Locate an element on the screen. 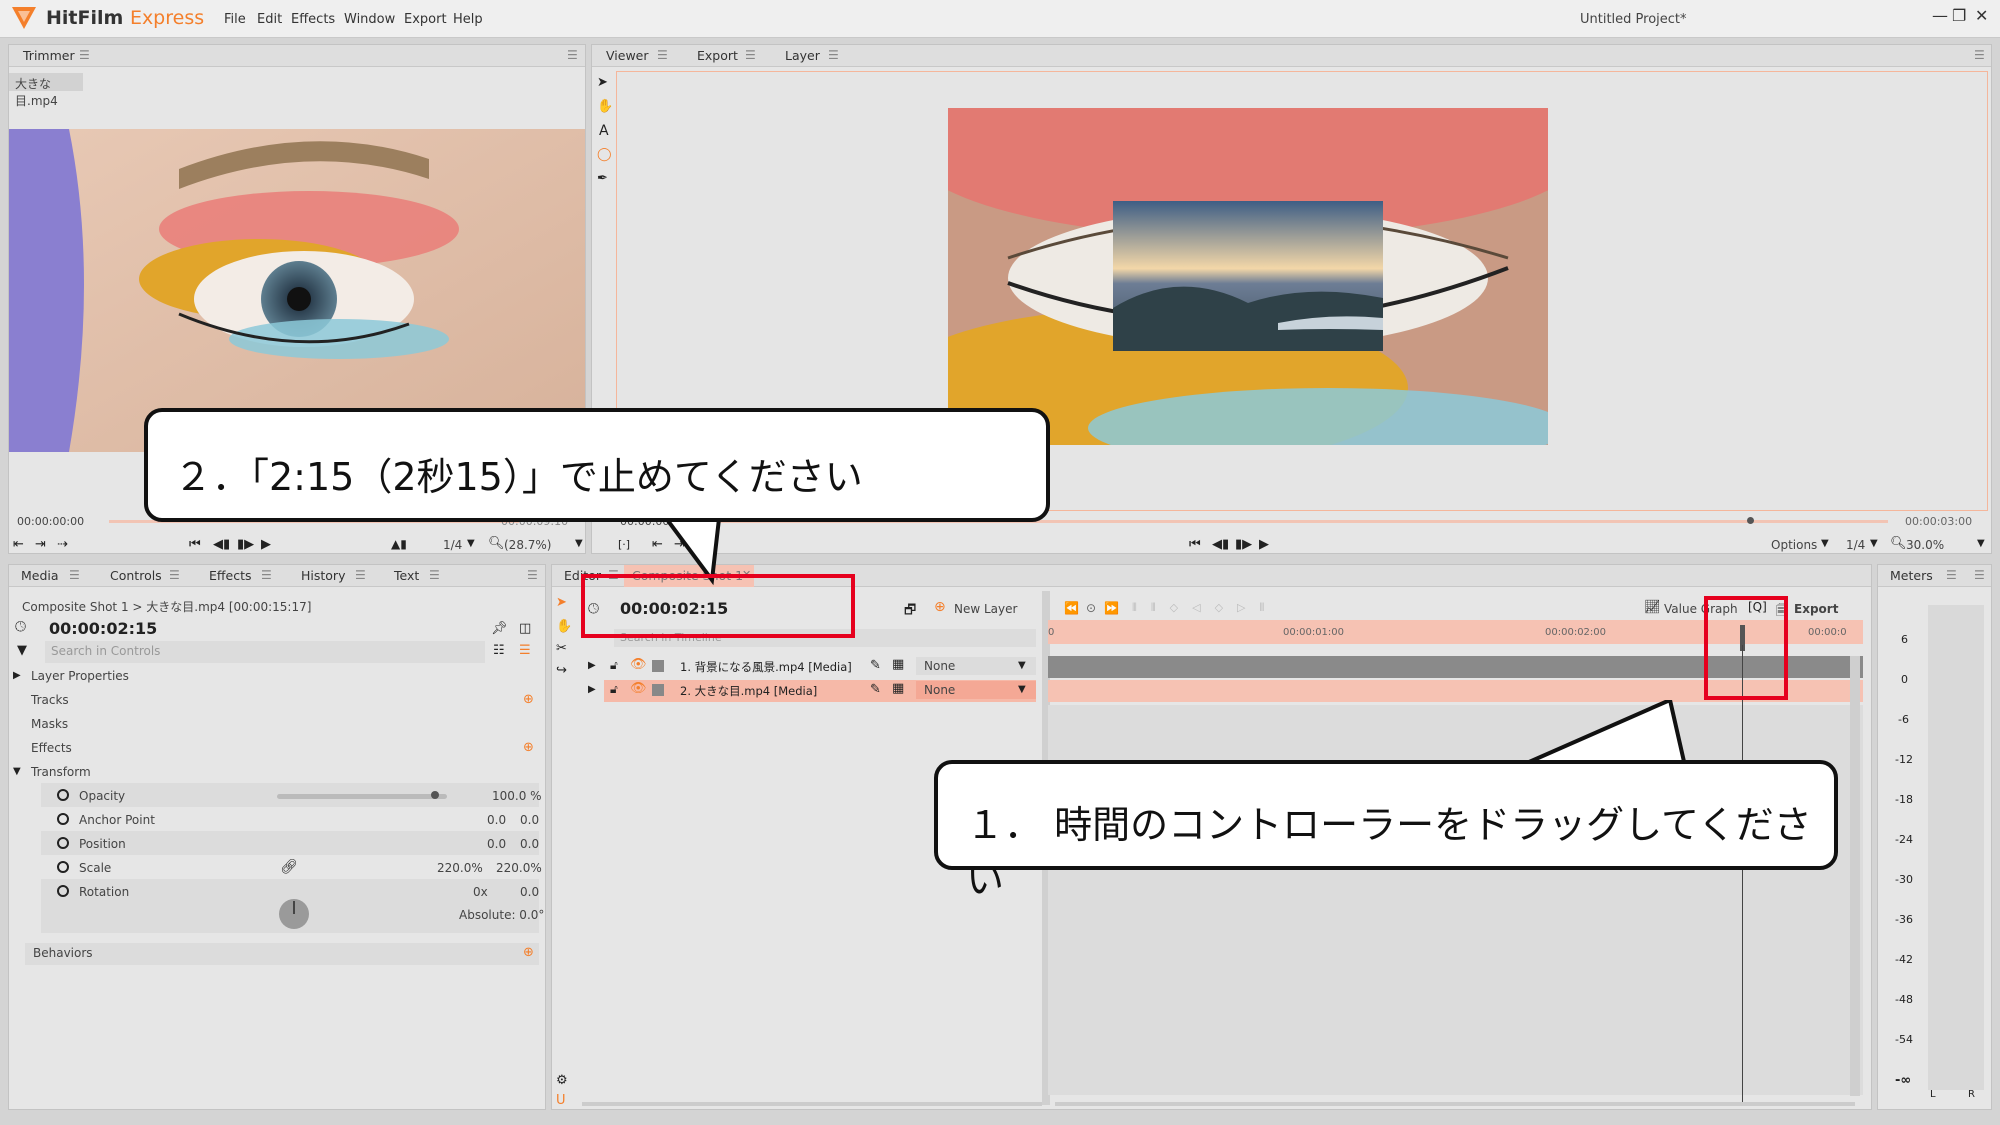 Image resolution: width=2000 pixels, height=1125 pixels. menu-export: Export is located at coordinates (425, 19).